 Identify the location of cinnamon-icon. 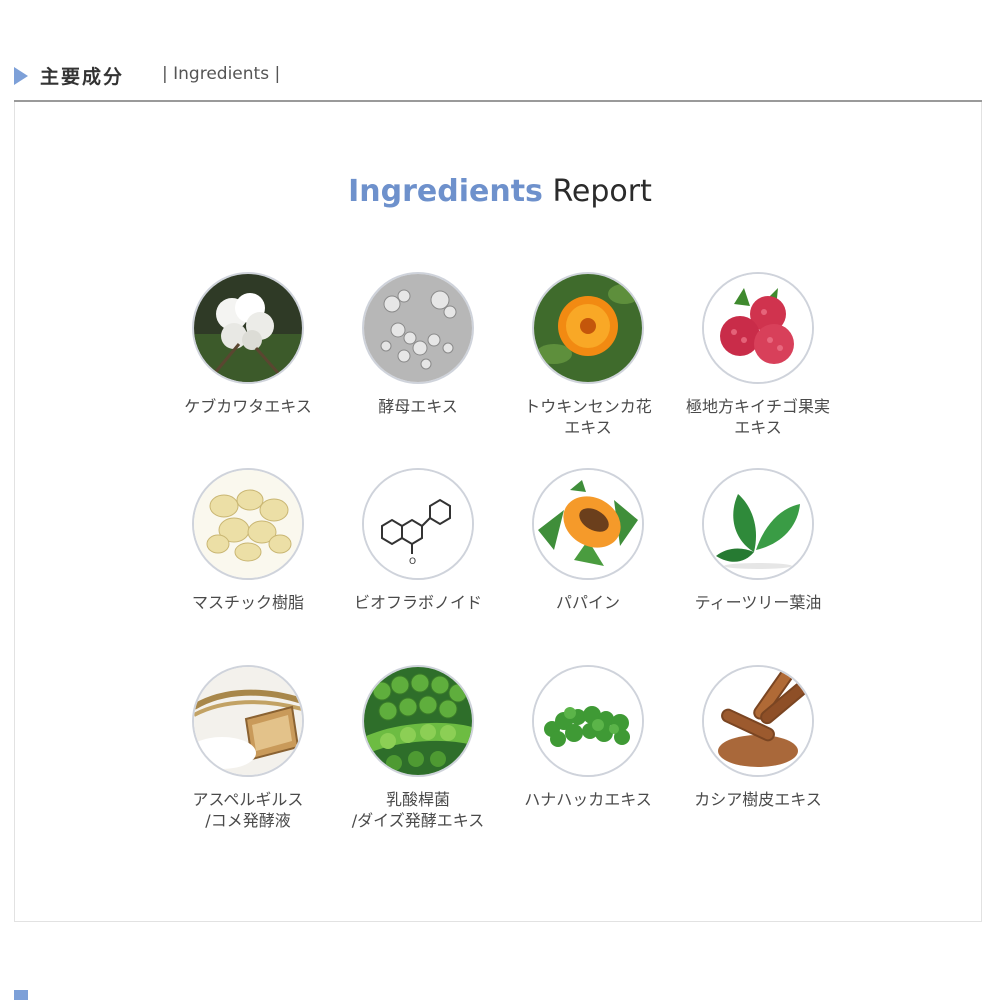
(758, 721).